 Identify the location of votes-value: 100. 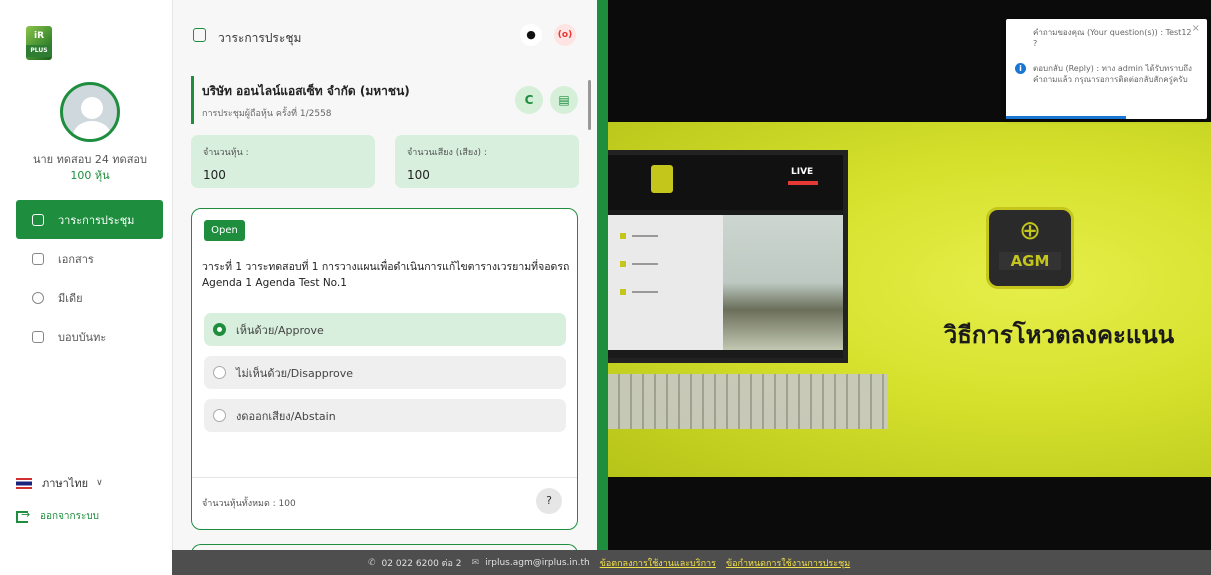
(418, 175).